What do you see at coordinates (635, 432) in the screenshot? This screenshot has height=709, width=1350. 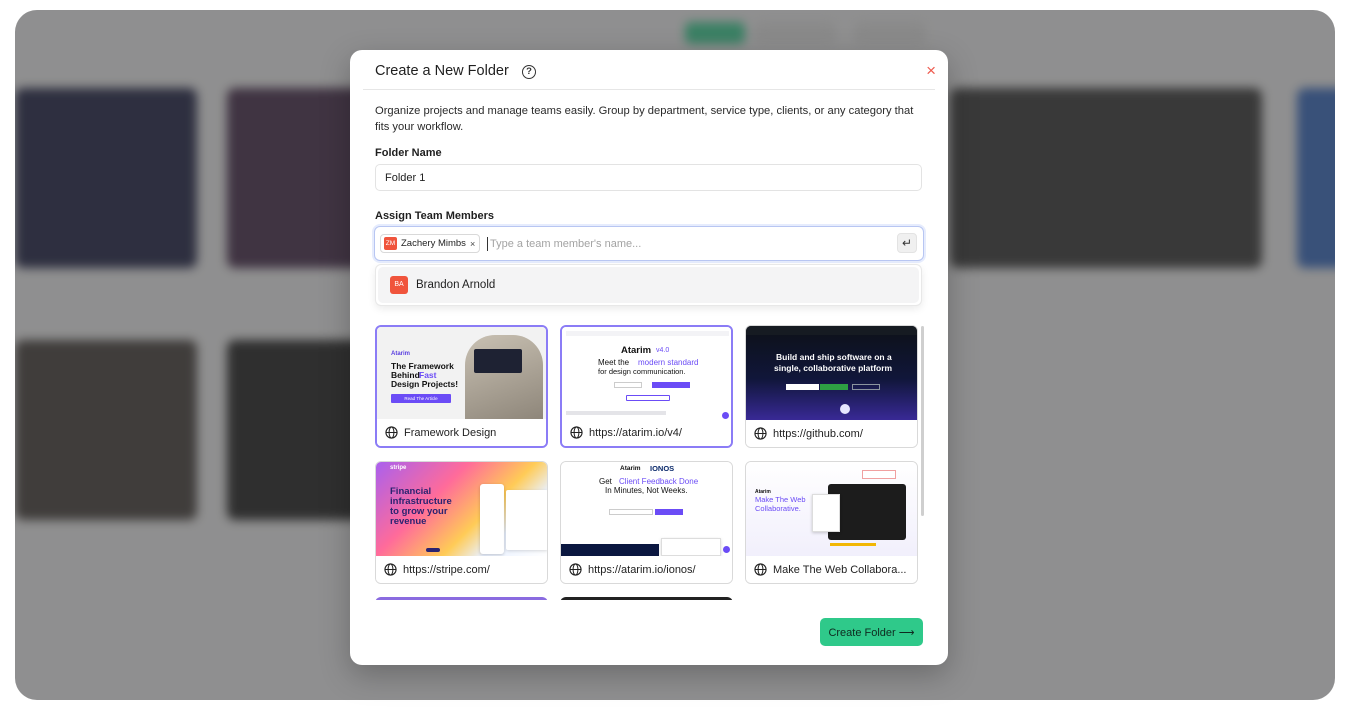 I see `project-label: https://atarim.io/v4/` at bounding box center [635, 432].